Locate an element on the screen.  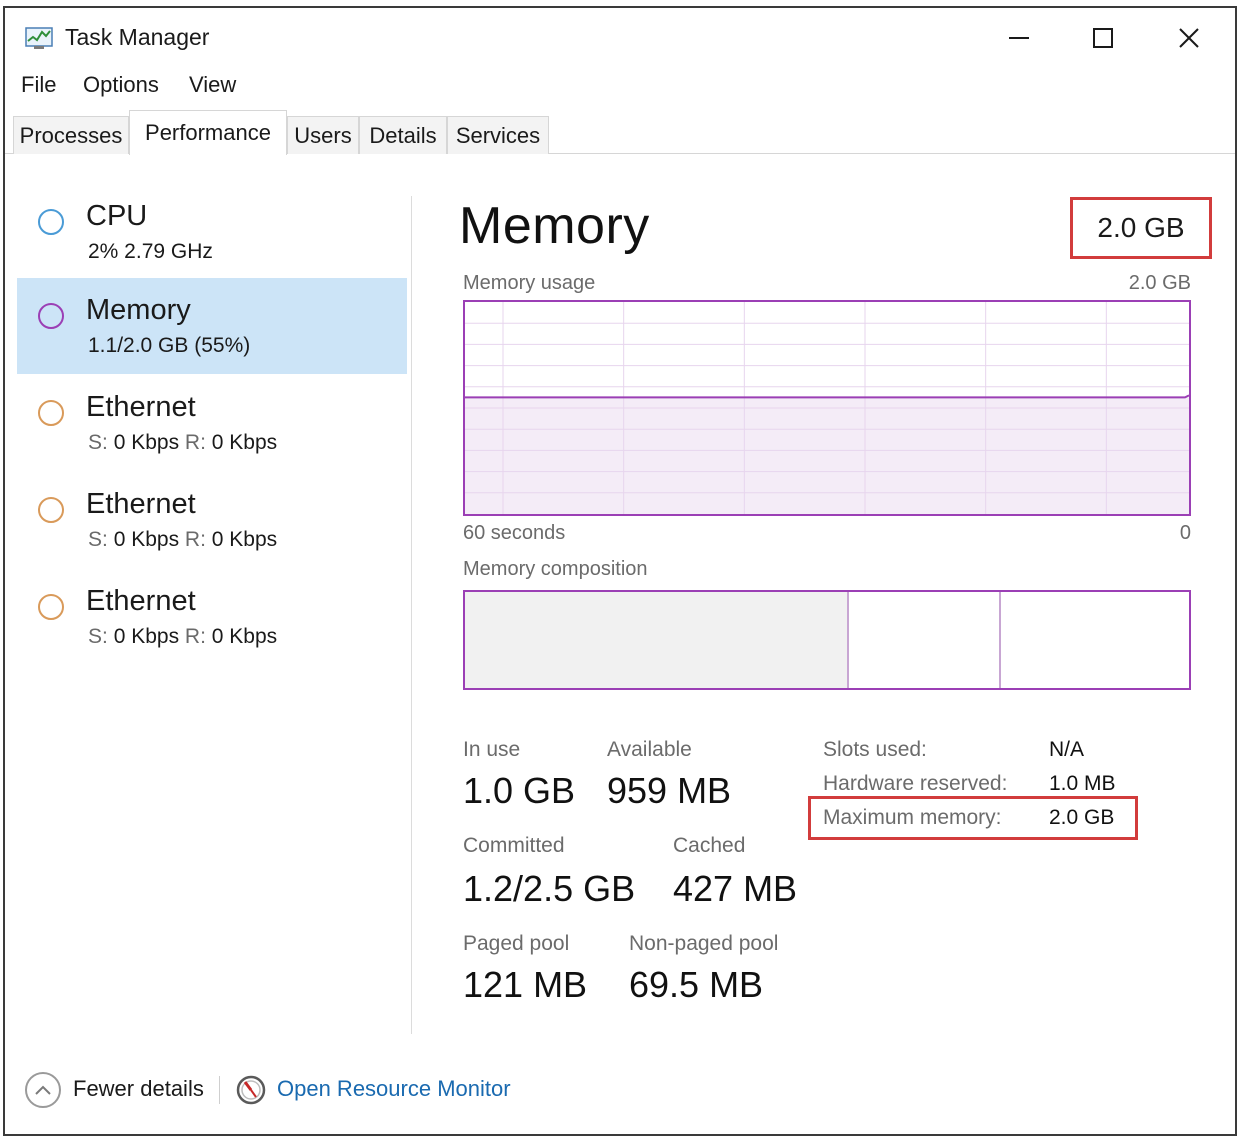
close-button is located at coordinates (1189, 38).